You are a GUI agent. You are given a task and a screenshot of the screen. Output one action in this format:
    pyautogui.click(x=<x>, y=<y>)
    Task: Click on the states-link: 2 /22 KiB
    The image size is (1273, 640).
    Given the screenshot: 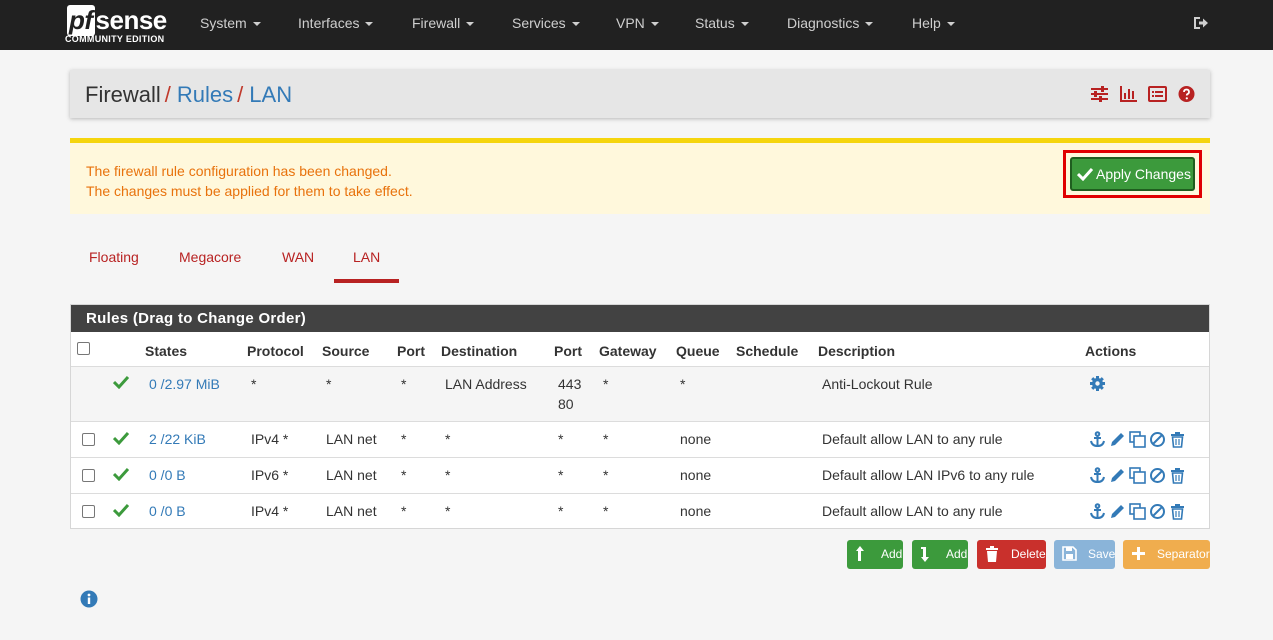 What is the action you would take?
    pyautogui.click(x=177, y=439)
    